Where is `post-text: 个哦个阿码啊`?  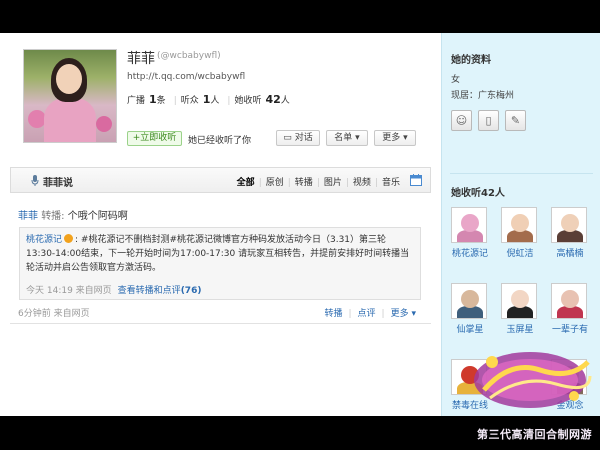
post-text: 个哦个阿码啊 is located at coordinates (97, 216).